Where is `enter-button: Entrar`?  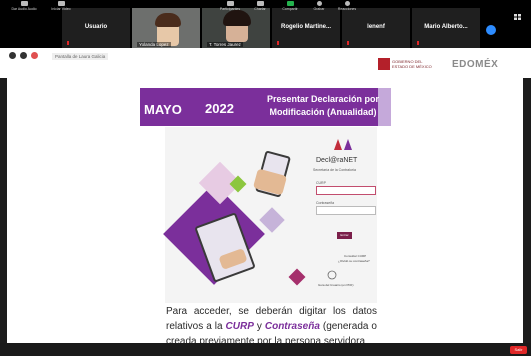
enter-button: Entrar is located at coordinates (344, 235).